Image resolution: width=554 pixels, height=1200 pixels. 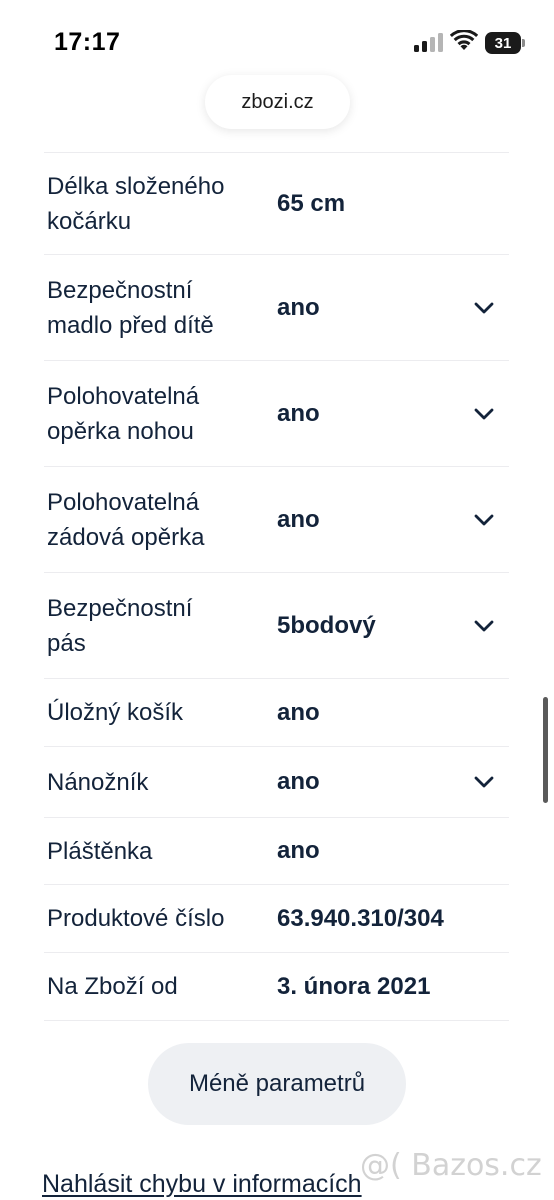 I want to click on parameter-label: Bezpečnostní pás, so click(x=160, y=626).